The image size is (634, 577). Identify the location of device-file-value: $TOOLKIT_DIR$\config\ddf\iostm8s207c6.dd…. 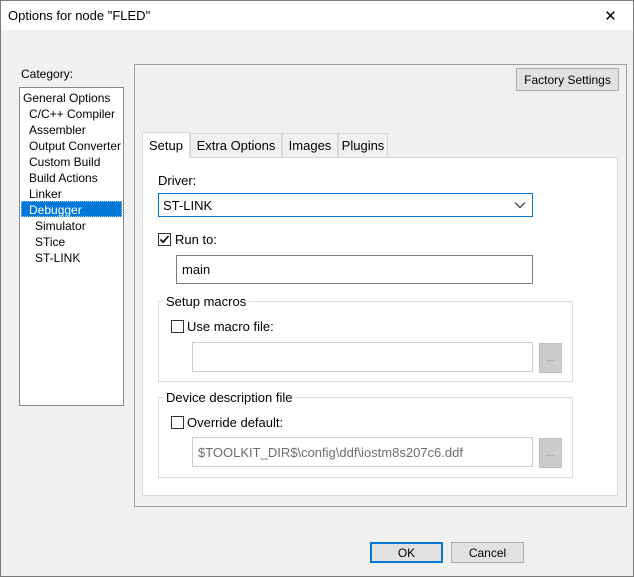
(330, 452).